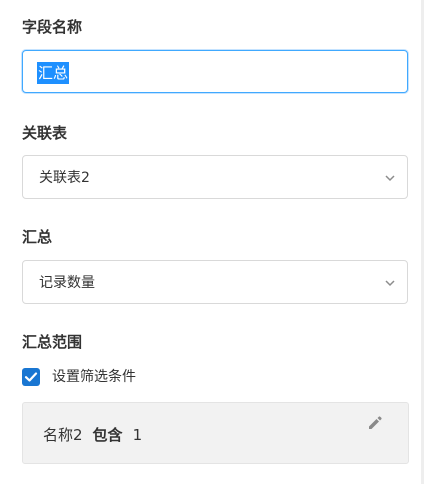 This screenshot has width=424, height=484. What do you see at coordinates (215, 177) in the screenshot?
I see `related-table-select: 关联表2` at bounding box center [215, 177].